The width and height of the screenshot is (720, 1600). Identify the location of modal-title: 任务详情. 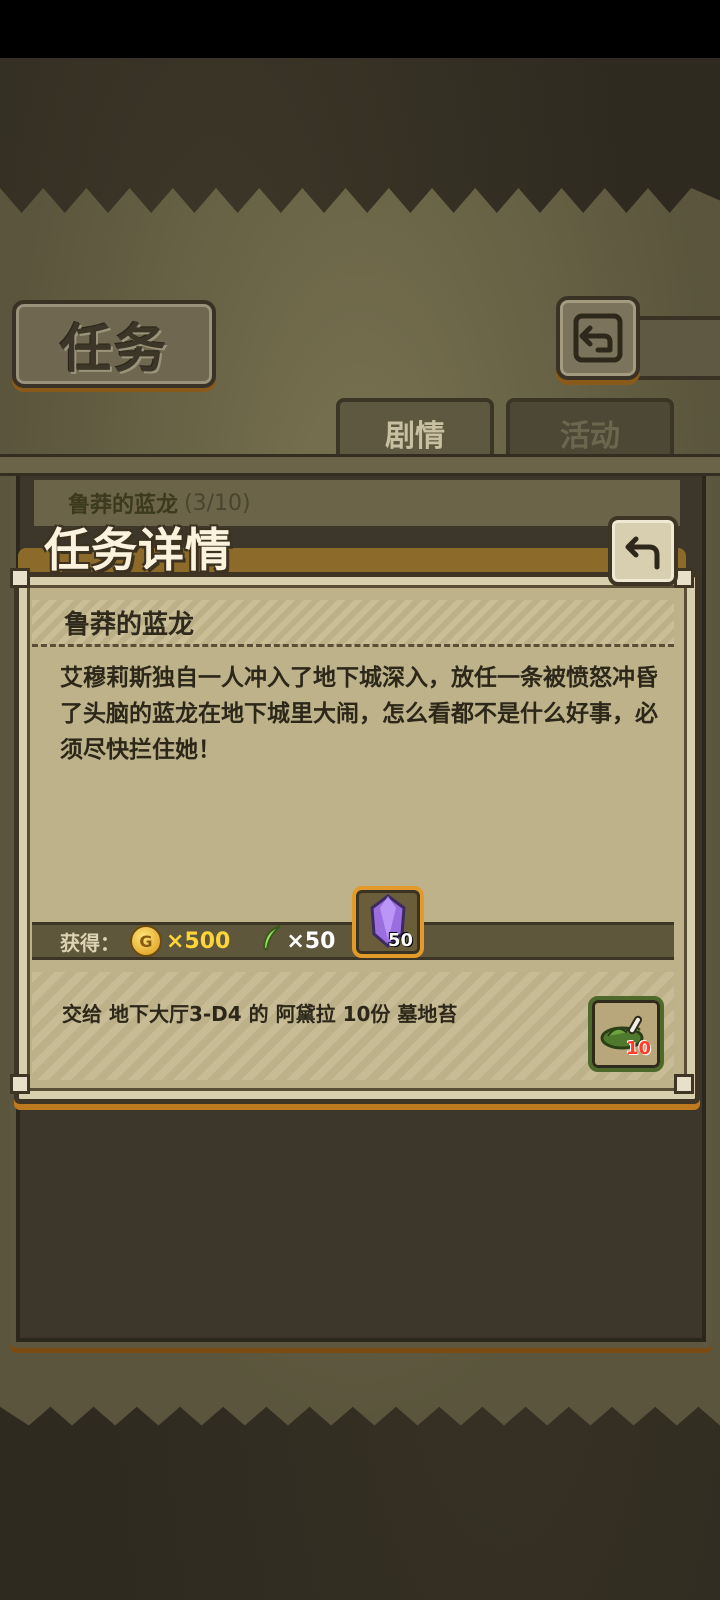
(138, 550).